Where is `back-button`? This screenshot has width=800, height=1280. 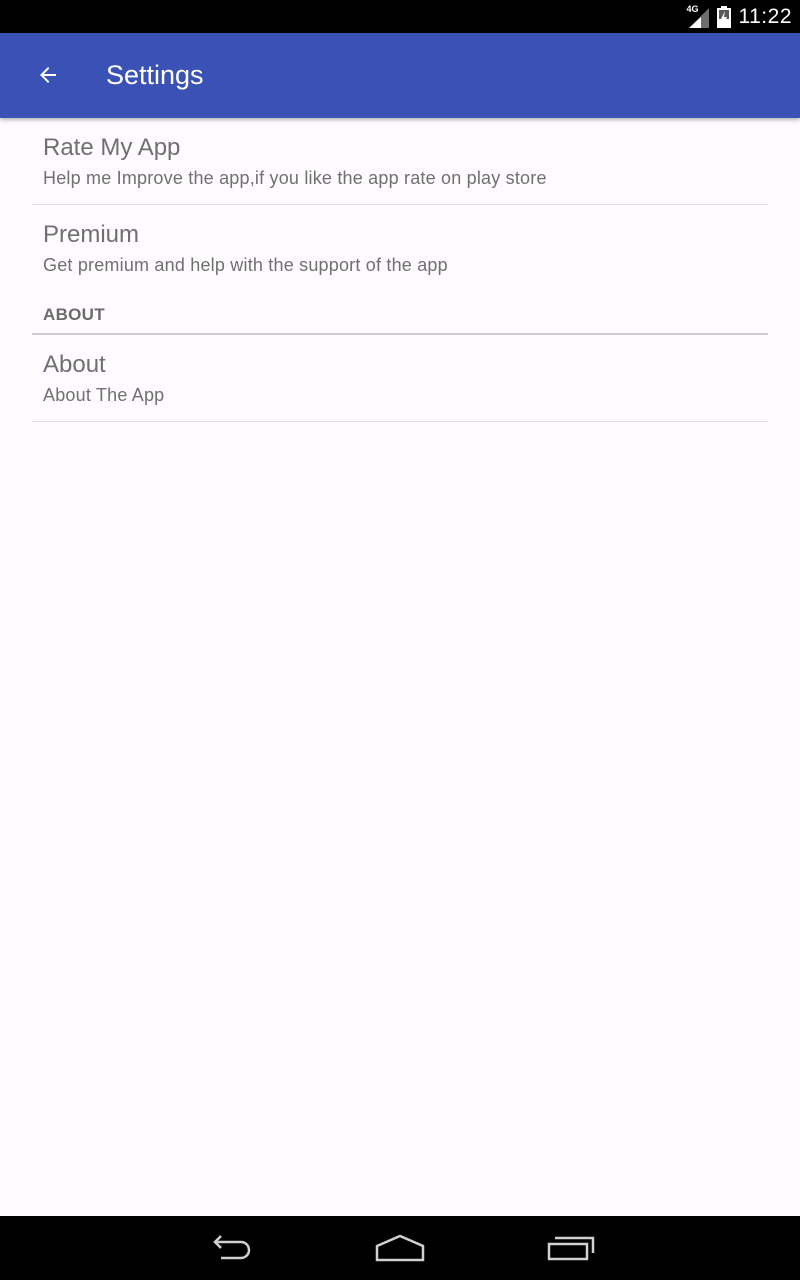 back-button is located at coordinates (48, 75).